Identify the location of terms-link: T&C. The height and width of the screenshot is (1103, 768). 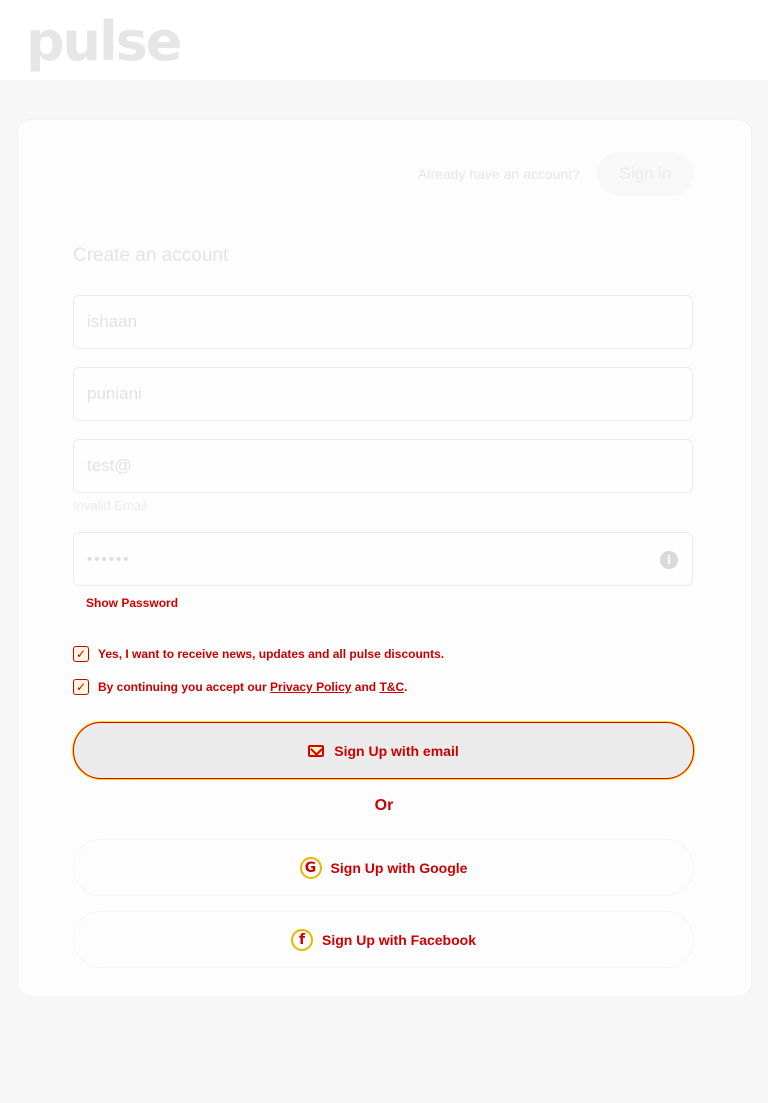
(391, 687).